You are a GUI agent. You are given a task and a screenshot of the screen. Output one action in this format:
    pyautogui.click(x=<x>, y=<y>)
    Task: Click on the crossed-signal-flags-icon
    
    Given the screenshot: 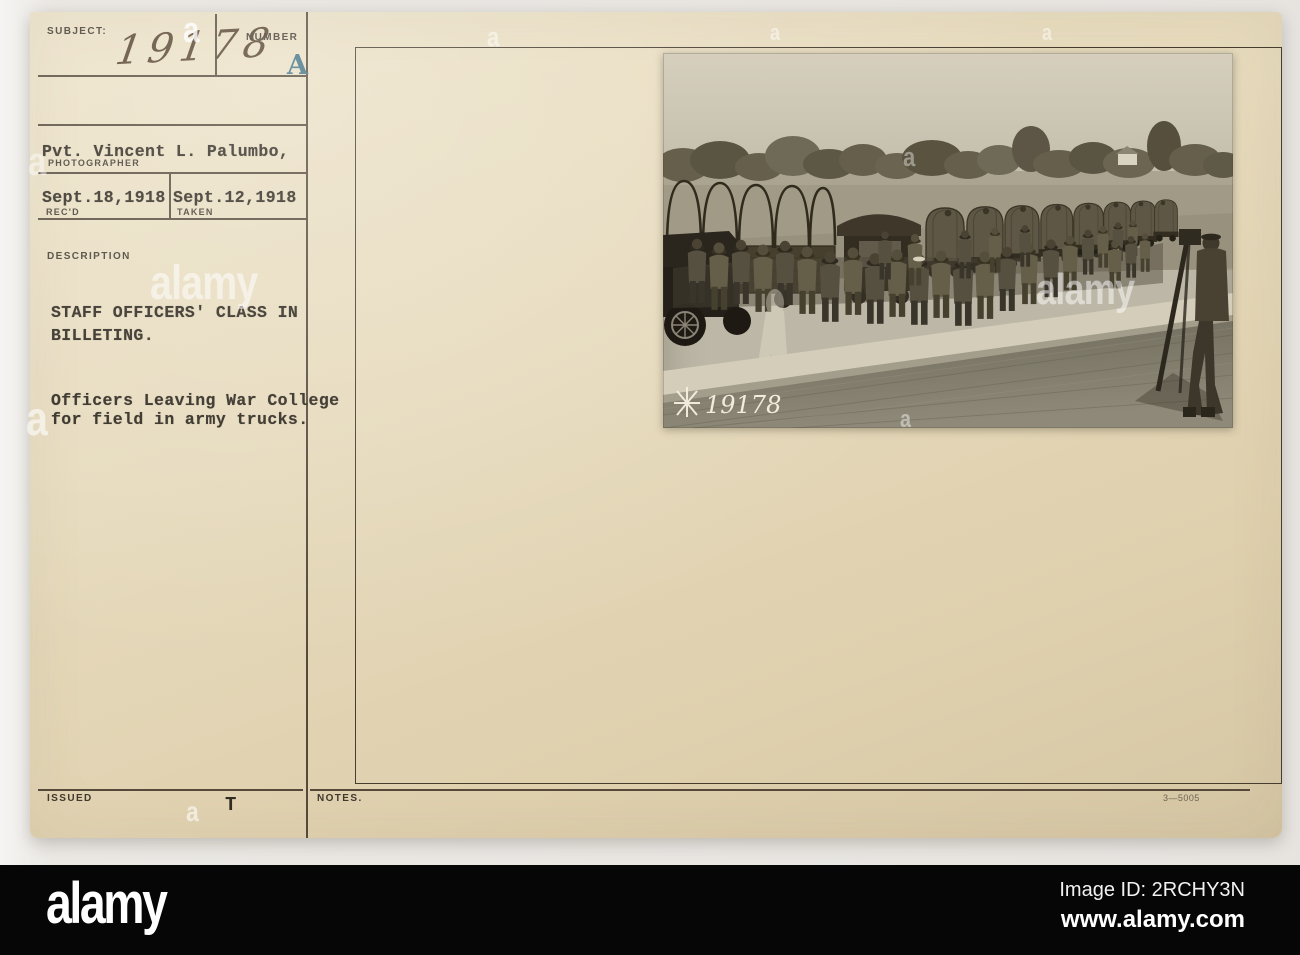 What is the action you would take?
    pyautogui.click(x=687, y=402)
    